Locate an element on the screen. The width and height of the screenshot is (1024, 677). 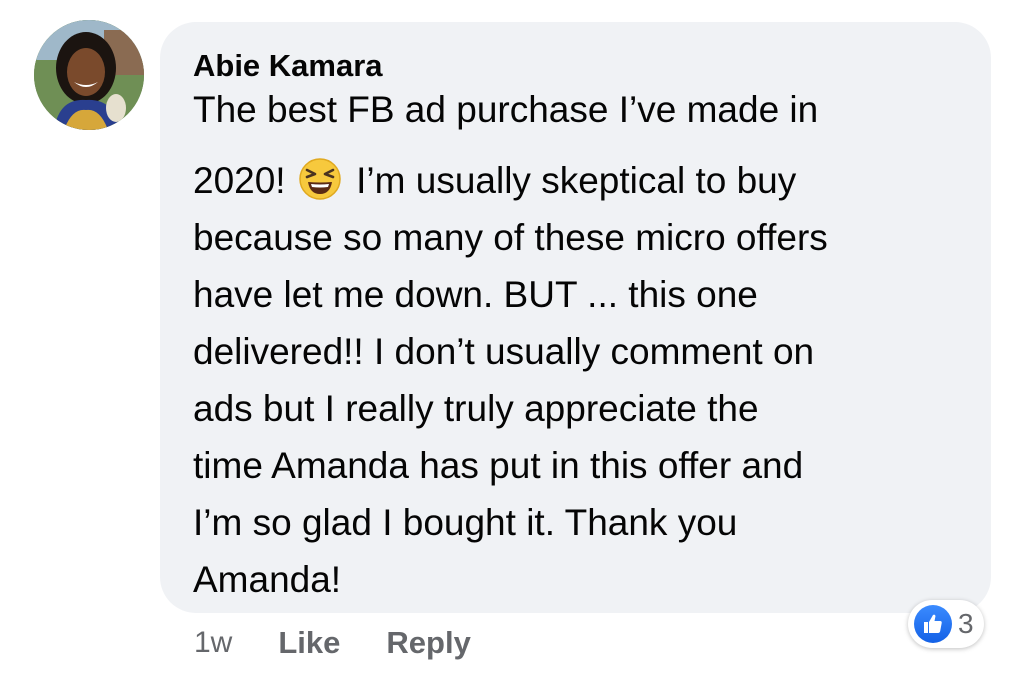
comment-line-part: 2020! is located at coordinates (239, 180).